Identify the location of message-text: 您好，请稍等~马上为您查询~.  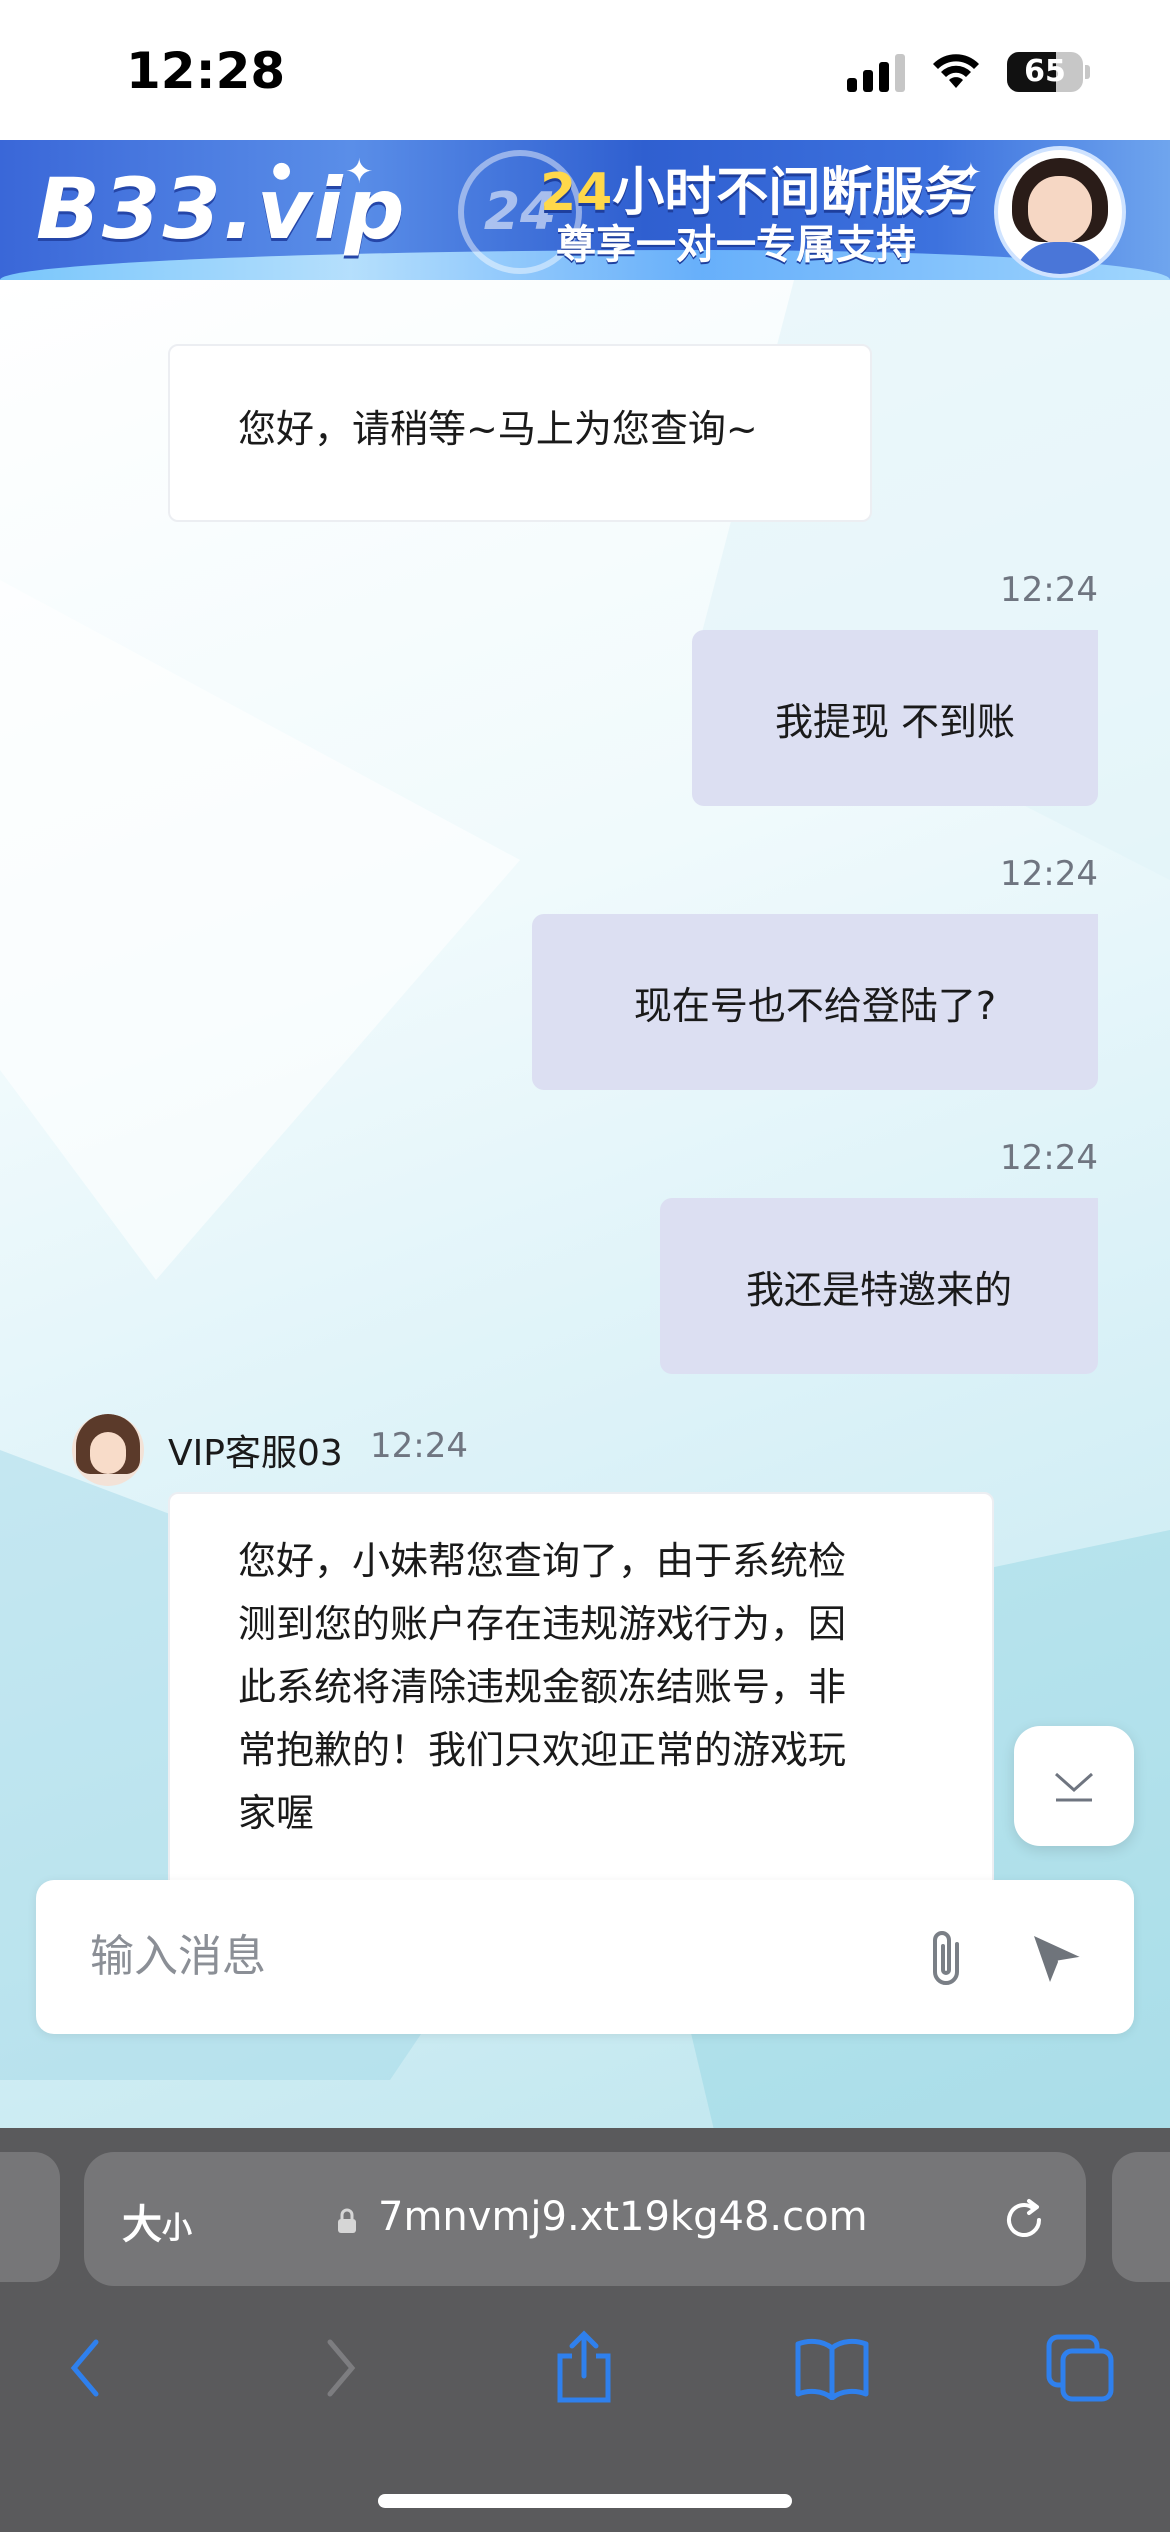
(498, 429).